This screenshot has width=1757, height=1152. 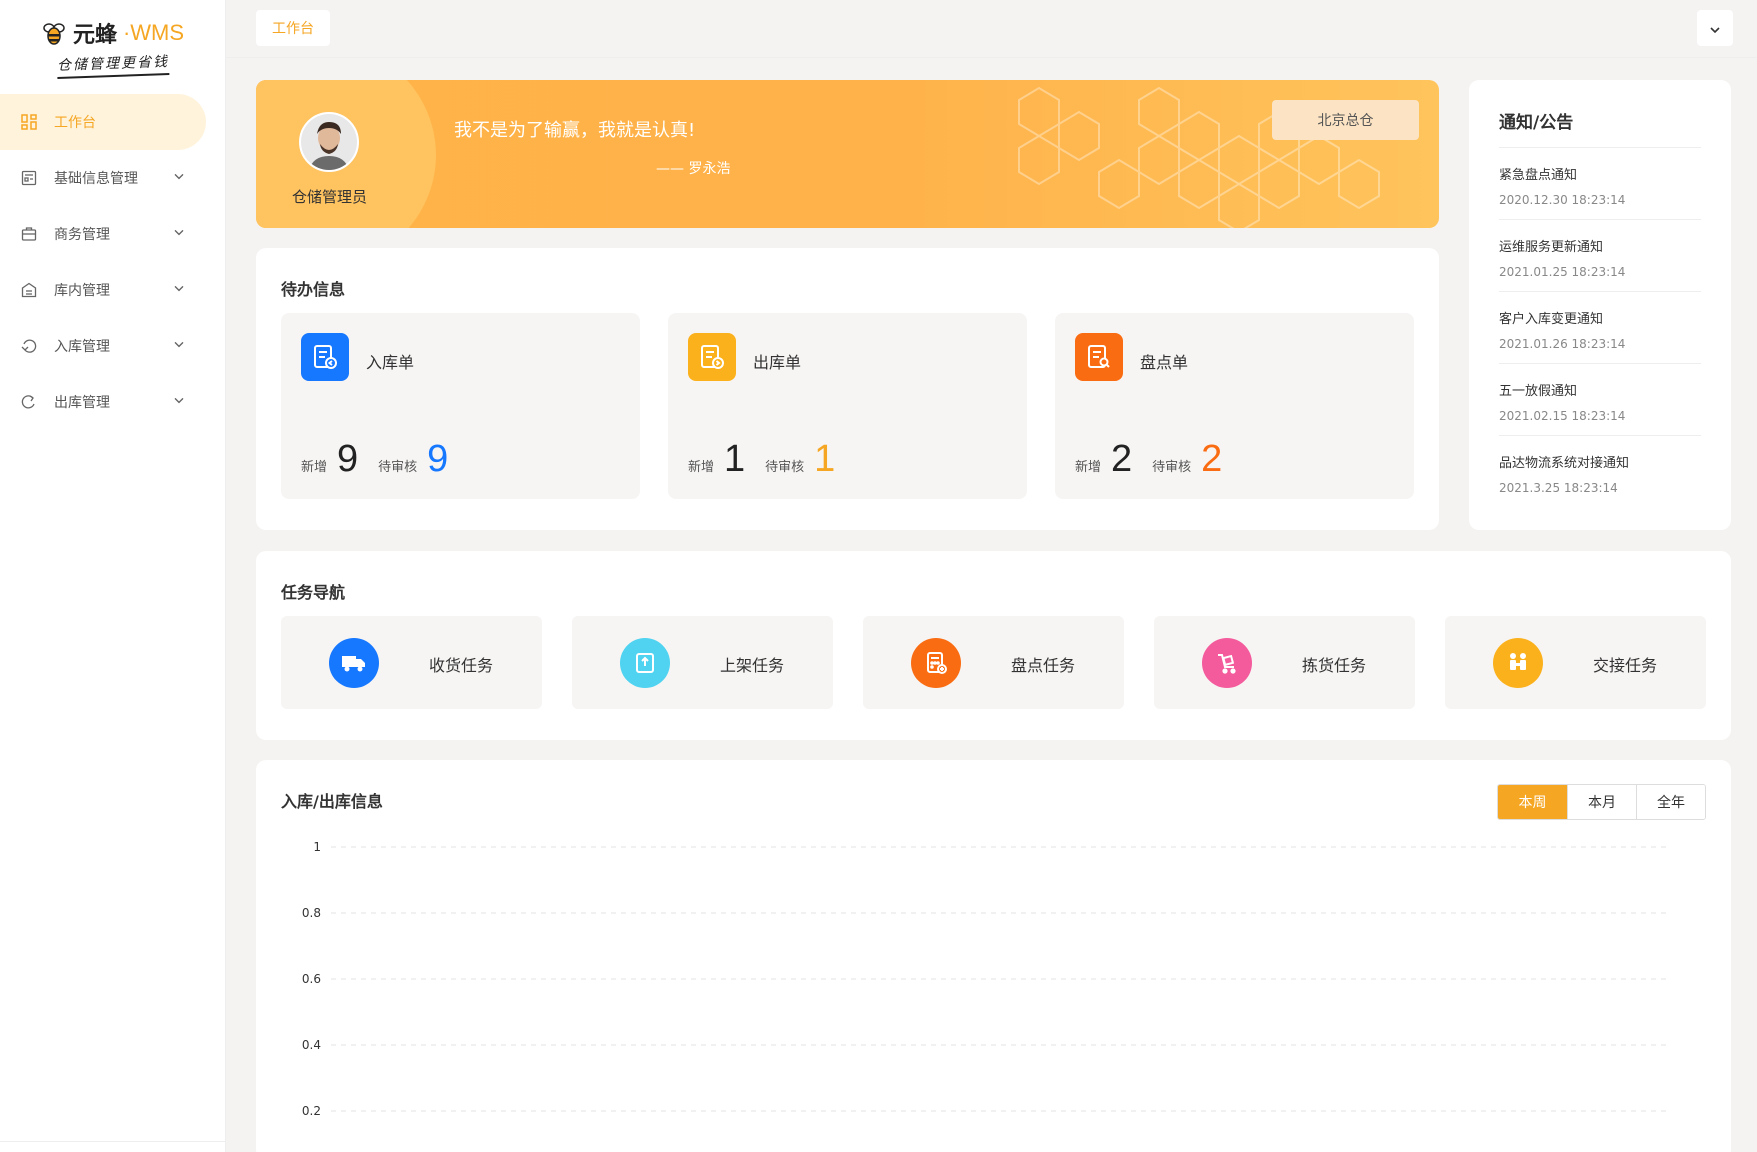 What do you see at coordinates (1562, 272) in the screenshot?
I see `notice-item-time: 2021.01.25 18:23:14` at bounding box center [1562, 272].